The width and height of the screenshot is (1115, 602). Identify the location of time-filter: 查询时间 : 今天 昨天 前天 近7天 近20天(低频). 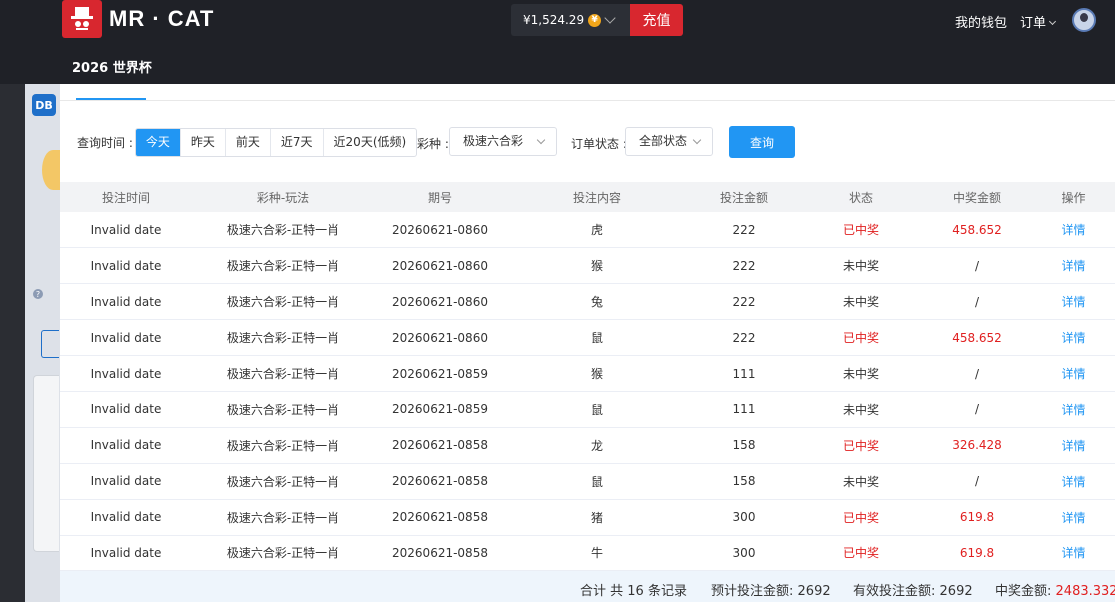
(247, 142).